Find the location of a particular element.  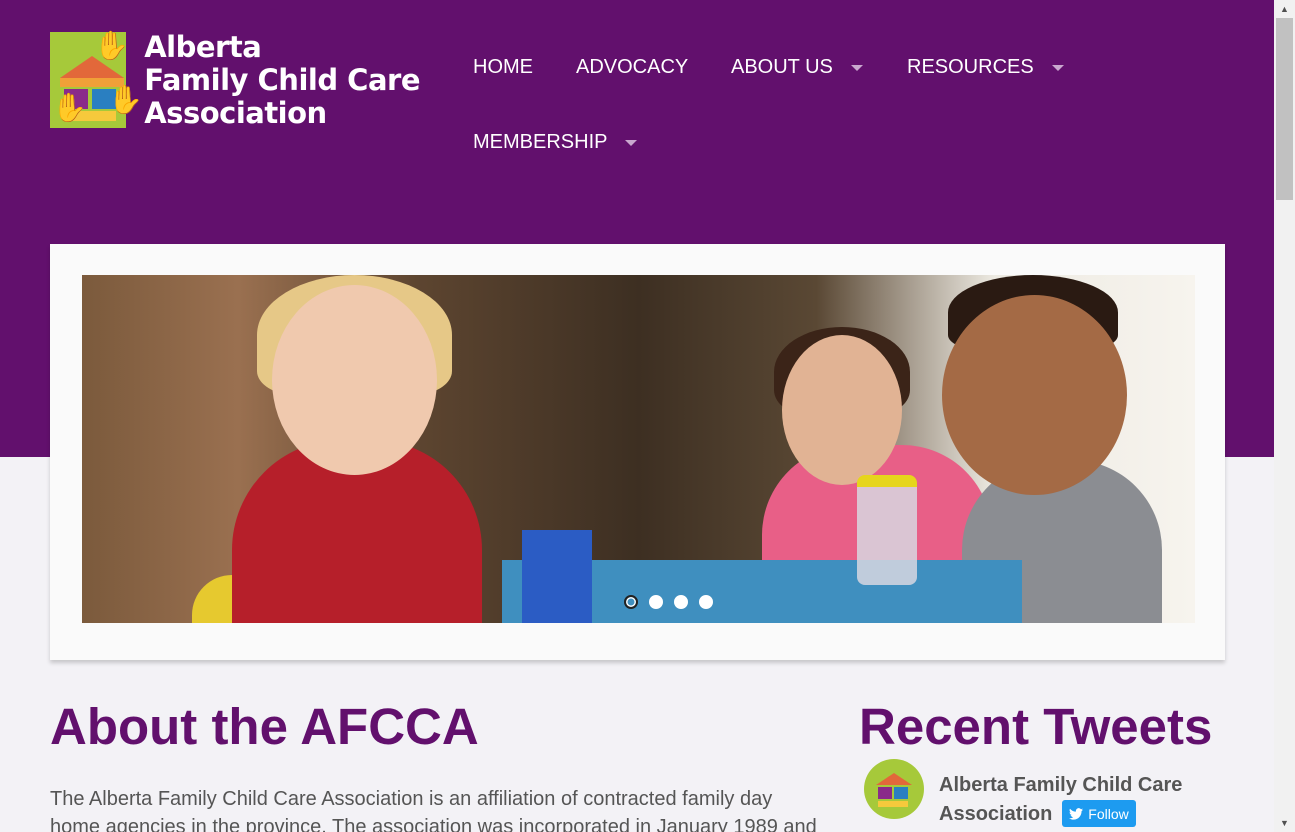

nav-membership: MEMBERSHIP is located at coordinates (555, 142).